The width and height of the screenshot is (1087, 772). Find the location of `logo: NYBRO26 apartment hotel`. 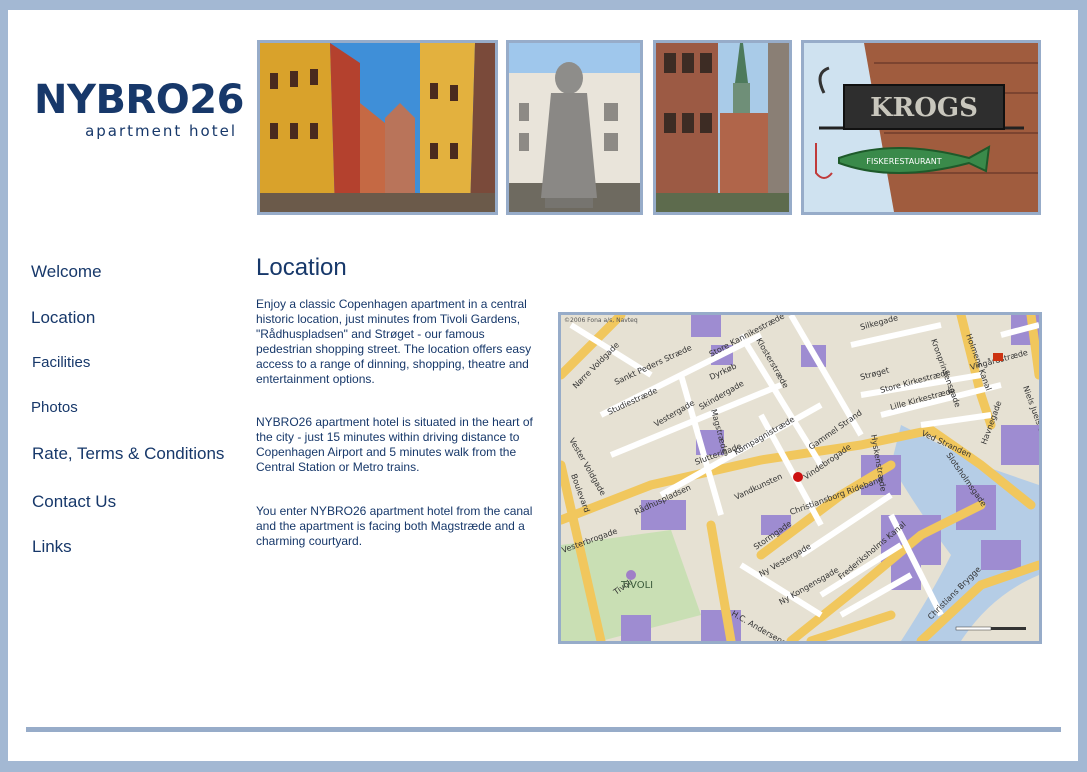

logo: NYBRO26 apartment hotel is located at coordinates (139, 117).